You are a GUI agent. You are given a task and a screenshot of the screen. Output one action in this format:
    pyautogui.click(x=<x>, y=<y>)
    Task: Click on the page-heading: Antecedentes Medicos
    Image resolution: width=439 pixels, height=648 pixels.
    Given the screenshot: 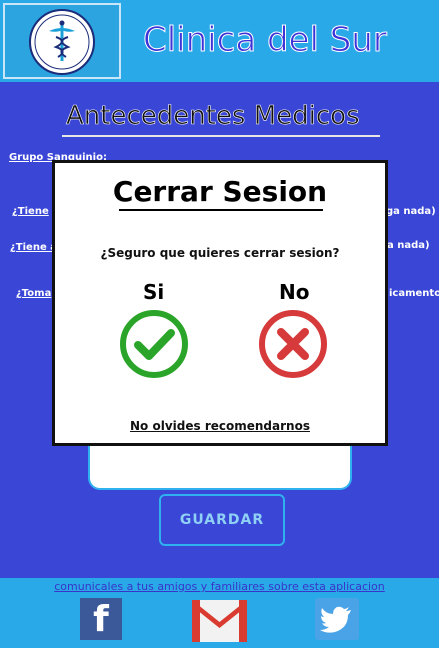 What is the action you would take?
    pyautogui.click(x=213, y=116)
    